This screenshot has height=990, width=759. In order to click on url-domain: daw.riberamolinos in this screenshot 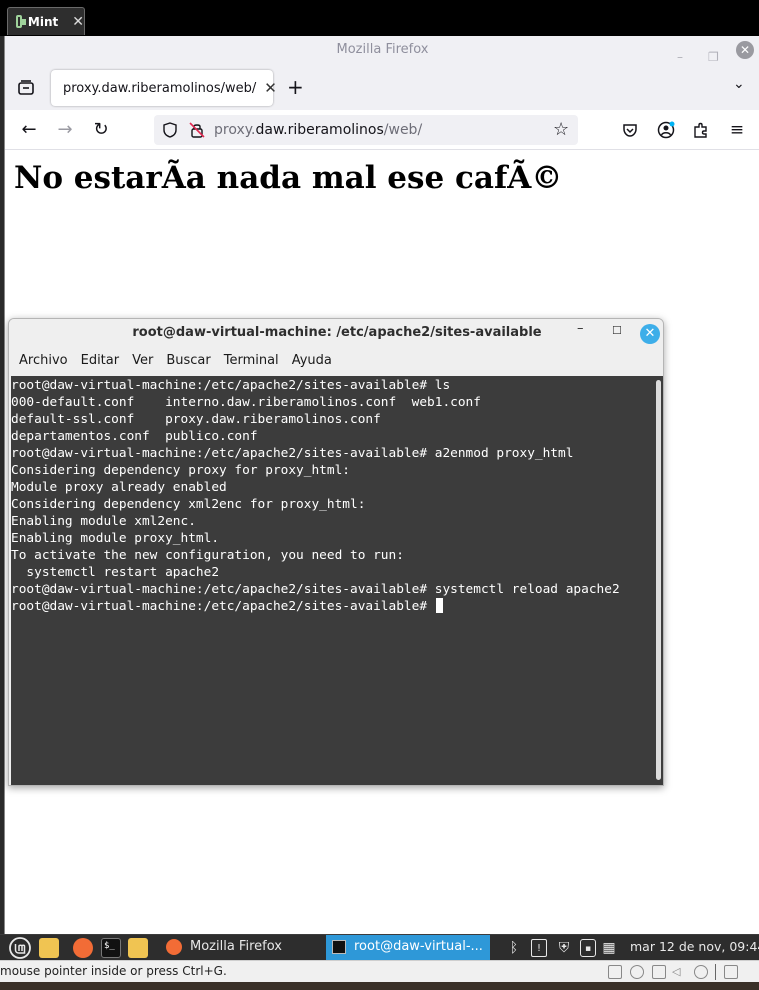, I will do `click(319, 130)`.